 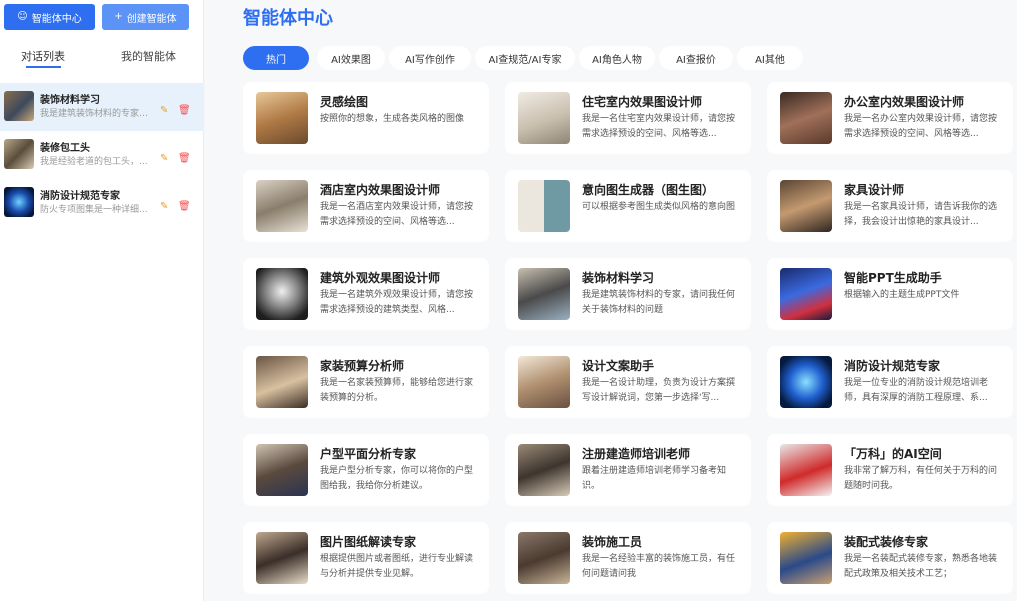 I want to click on agent-card: 家装预算分析师 我是一名家装预算师，能够给您进行家装预算的分析。, so click(x=366, y=382).